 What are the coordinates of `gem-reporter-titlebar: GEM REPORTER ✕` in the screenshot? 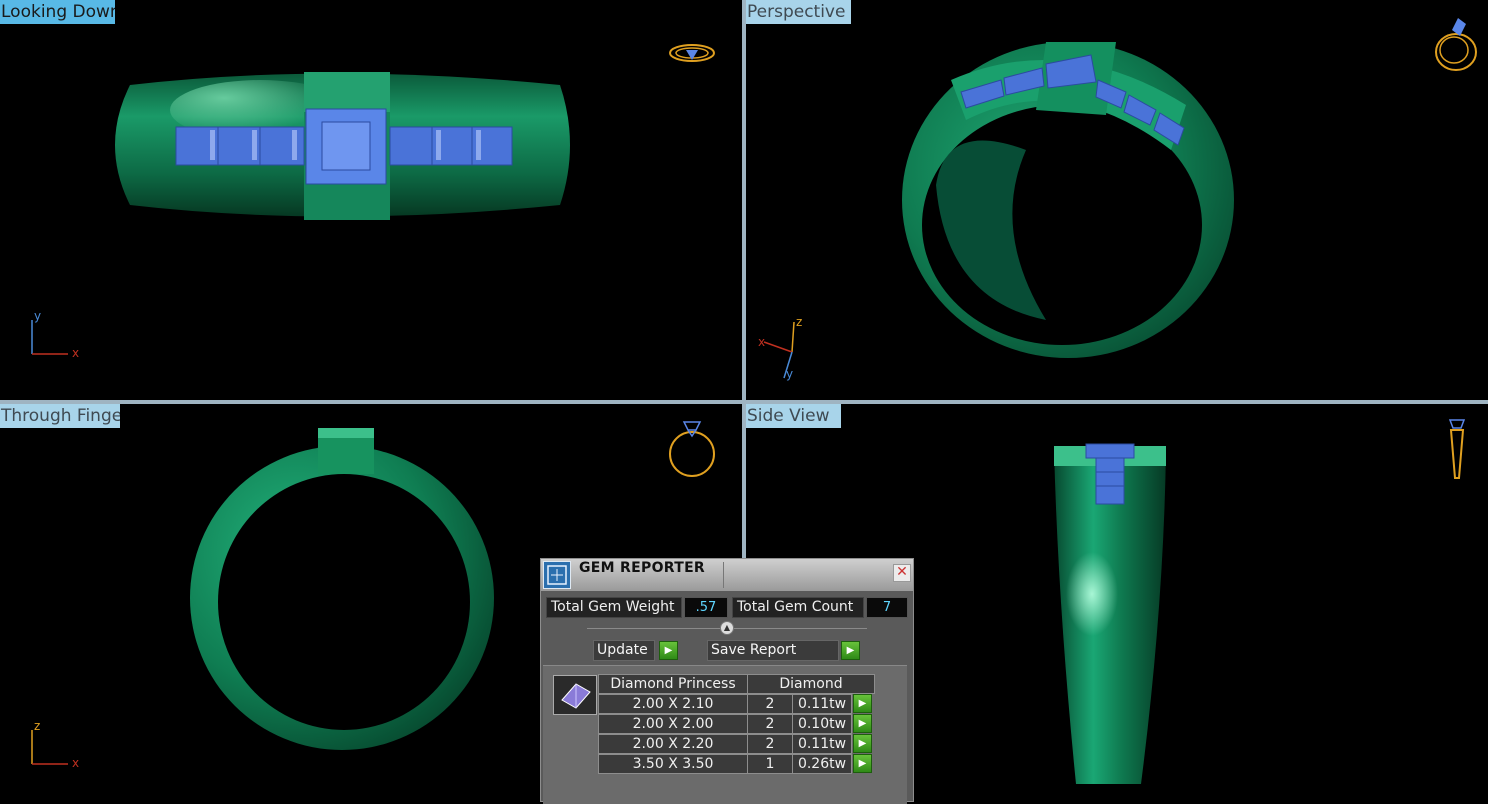 It's located at (727, 575).